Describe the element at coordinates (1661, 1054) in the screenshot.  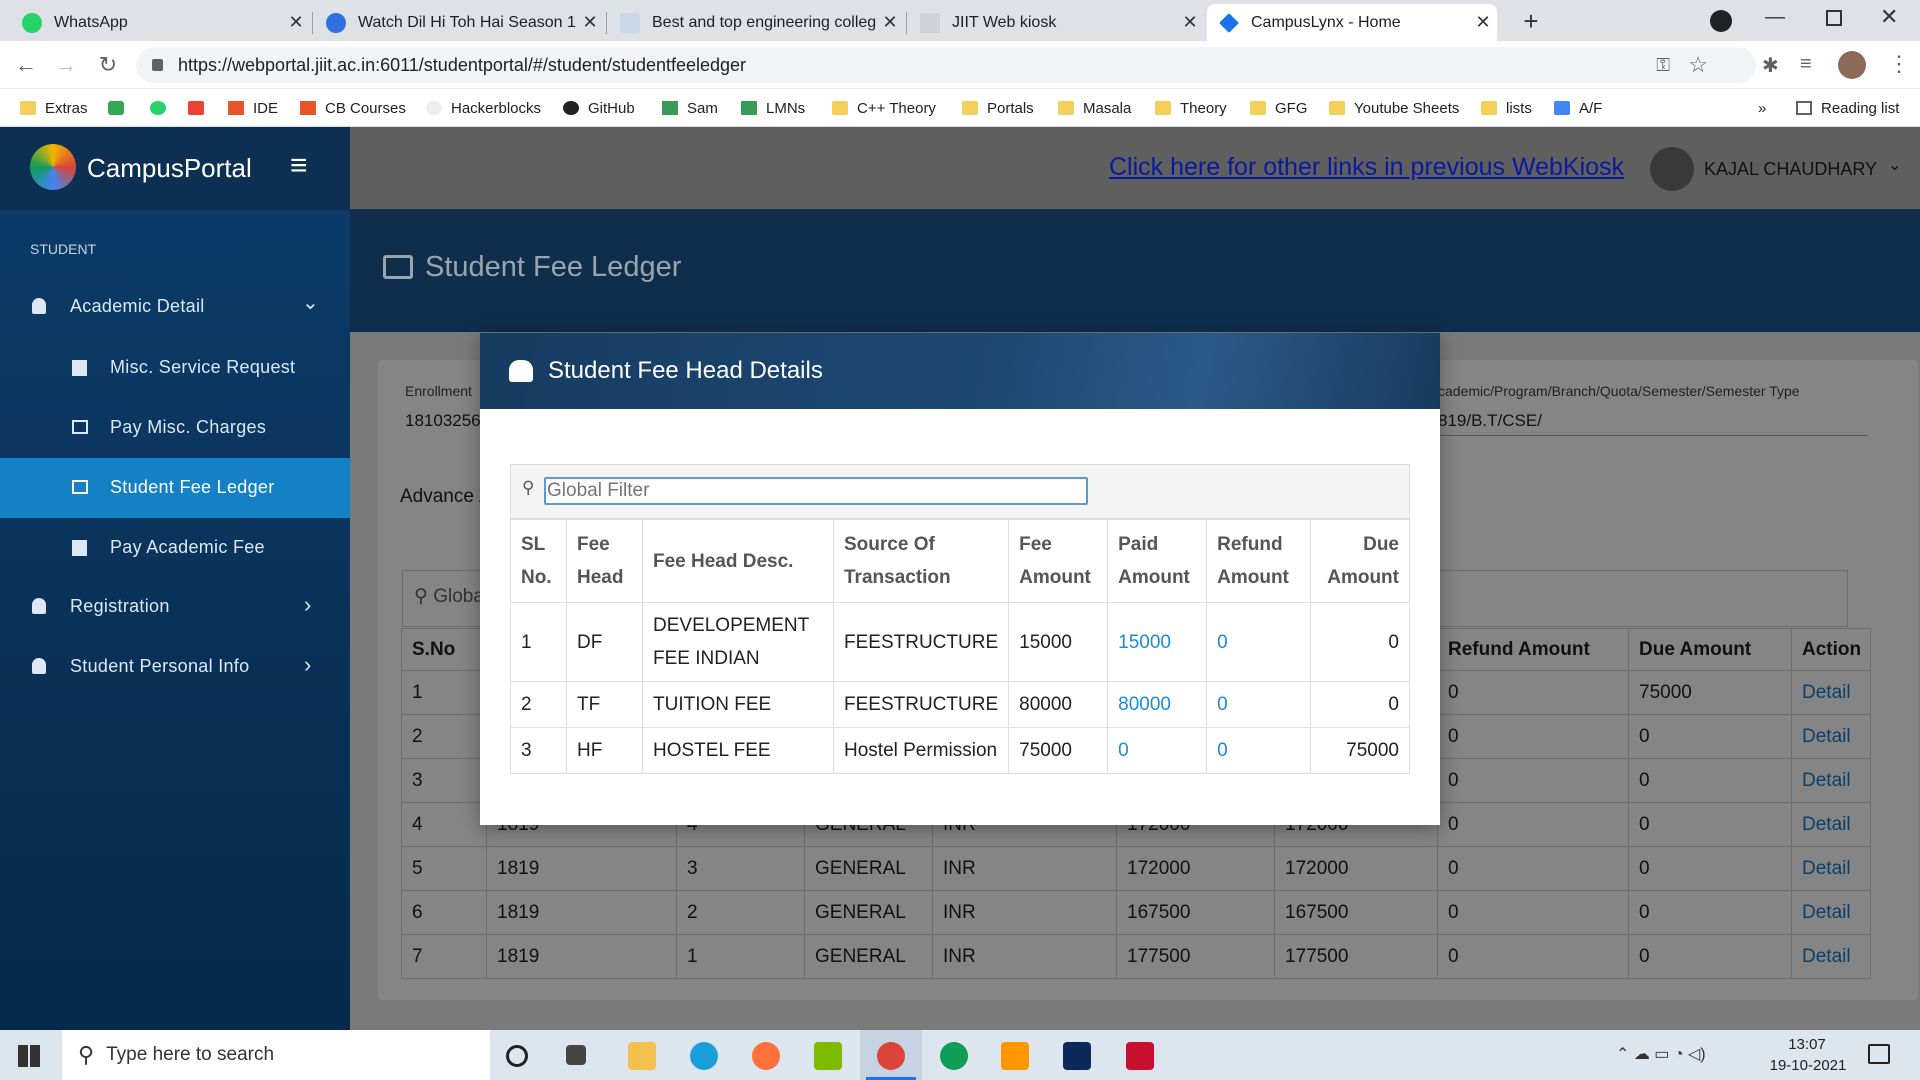
I see `system-tray-icons: ⌃ ☁ ▭ ◔ ◁)` at that location.